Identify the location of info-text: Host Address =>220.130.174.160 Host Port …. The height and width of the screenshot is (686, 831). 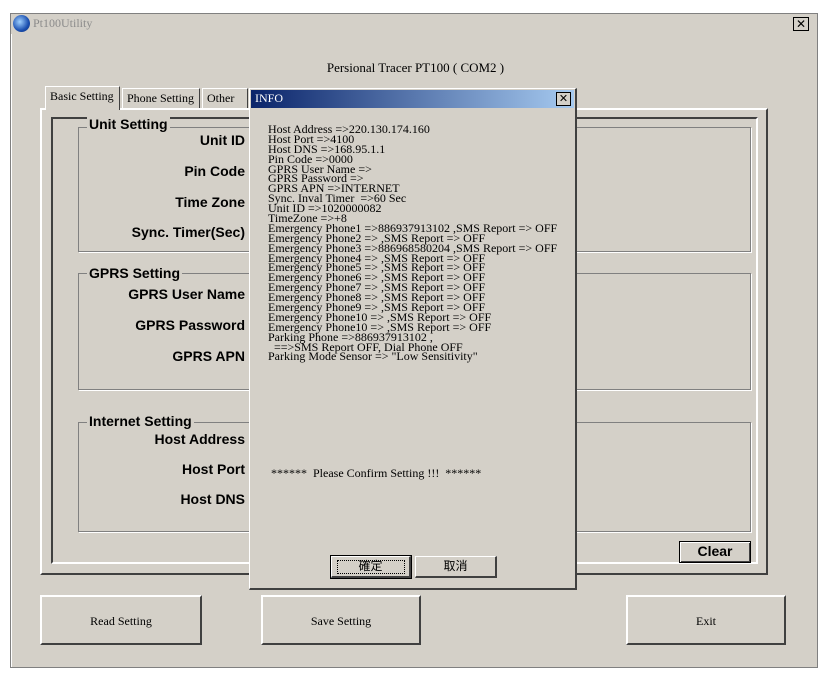
(420, 243).